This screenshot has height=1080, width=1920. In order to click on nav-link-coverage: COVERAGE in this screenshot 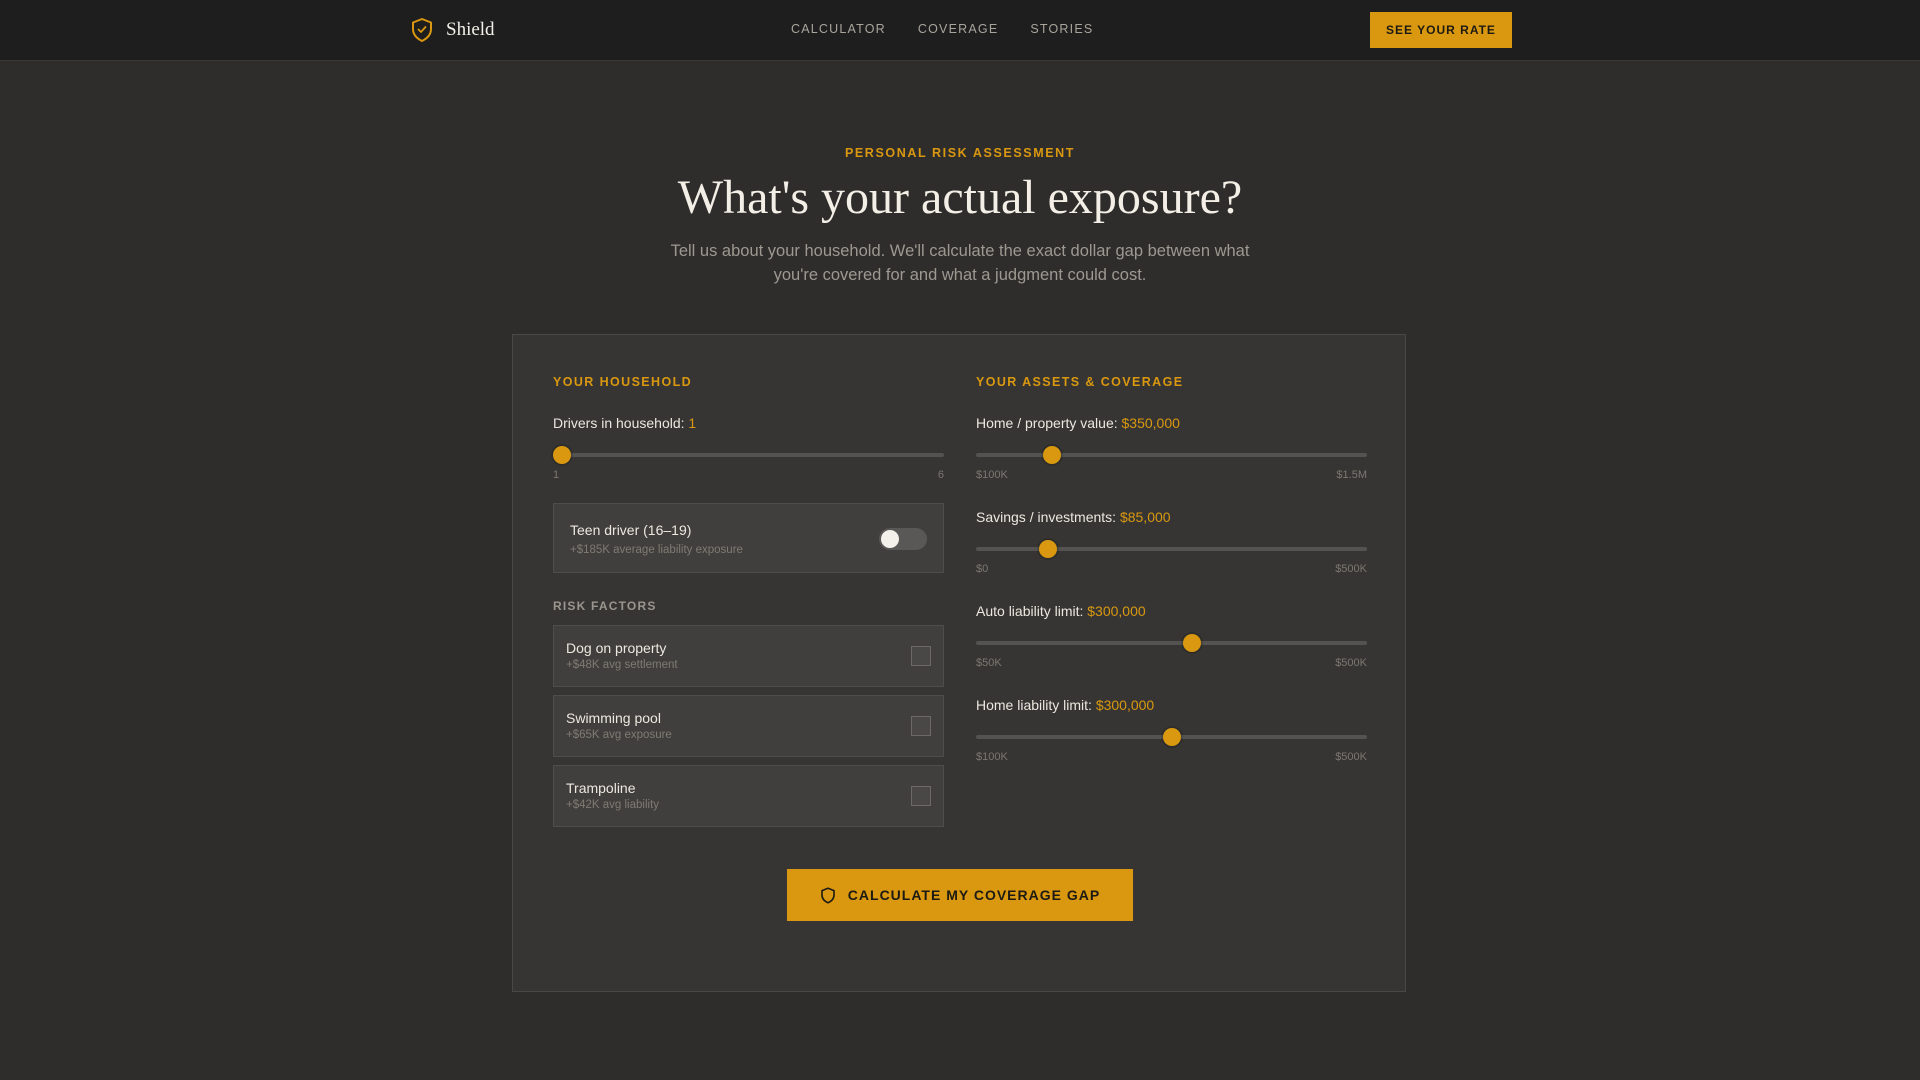, I will do `click(958, 29)`.